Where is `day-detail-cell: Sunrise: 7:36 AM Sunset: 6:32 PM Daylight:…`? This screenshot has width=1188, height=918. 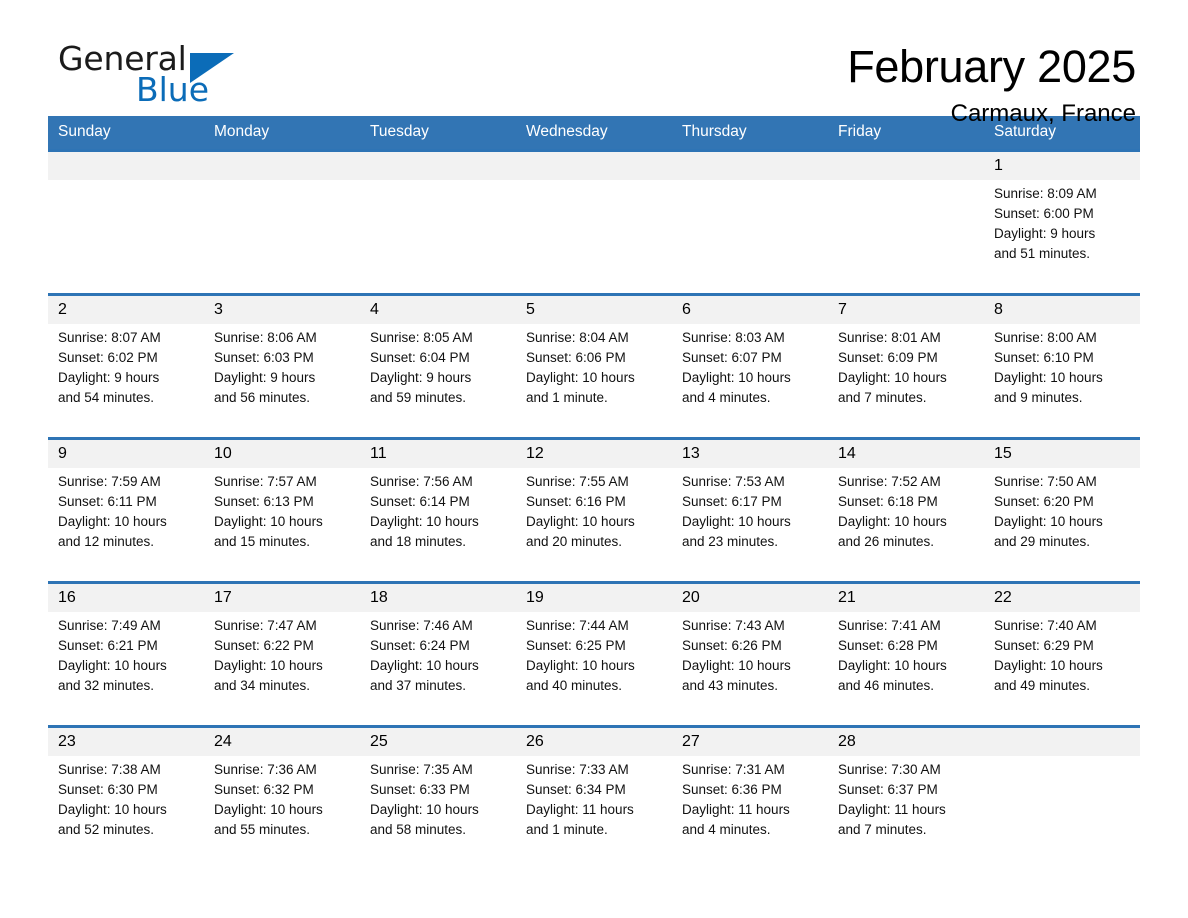 day-detail-cell: Sunrise: 7:36 AM Sunset: 6:32 PM Daylight:… is located at coordinates (282, 805).